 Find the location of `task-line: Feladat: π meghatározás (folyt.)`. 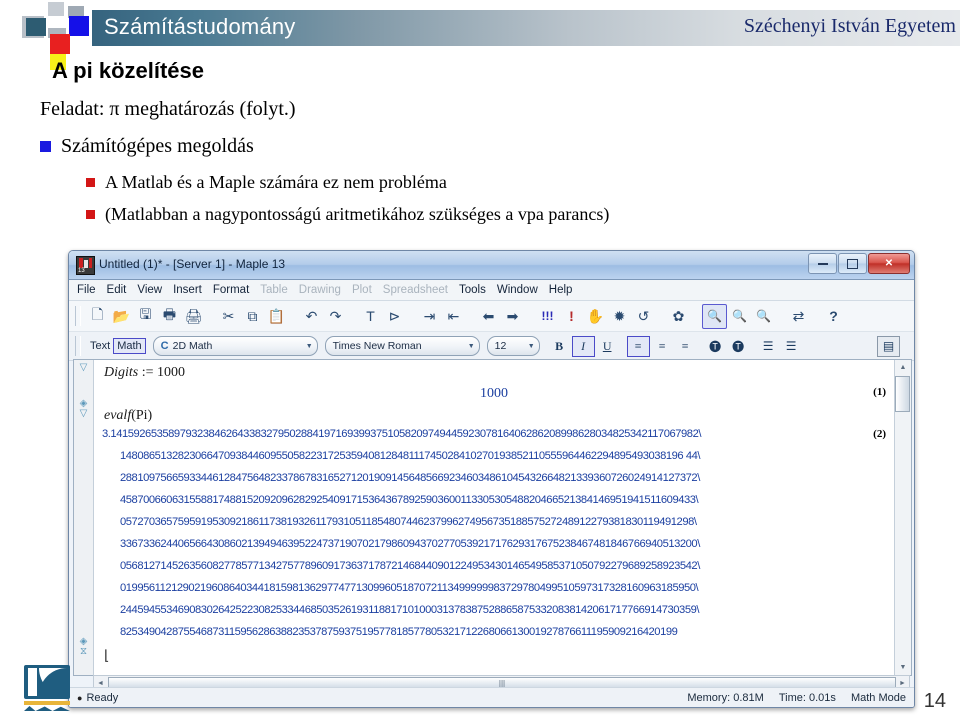

task-line: Feladat: π meghatározás (folyt.) is located at coordinates (168, 109).